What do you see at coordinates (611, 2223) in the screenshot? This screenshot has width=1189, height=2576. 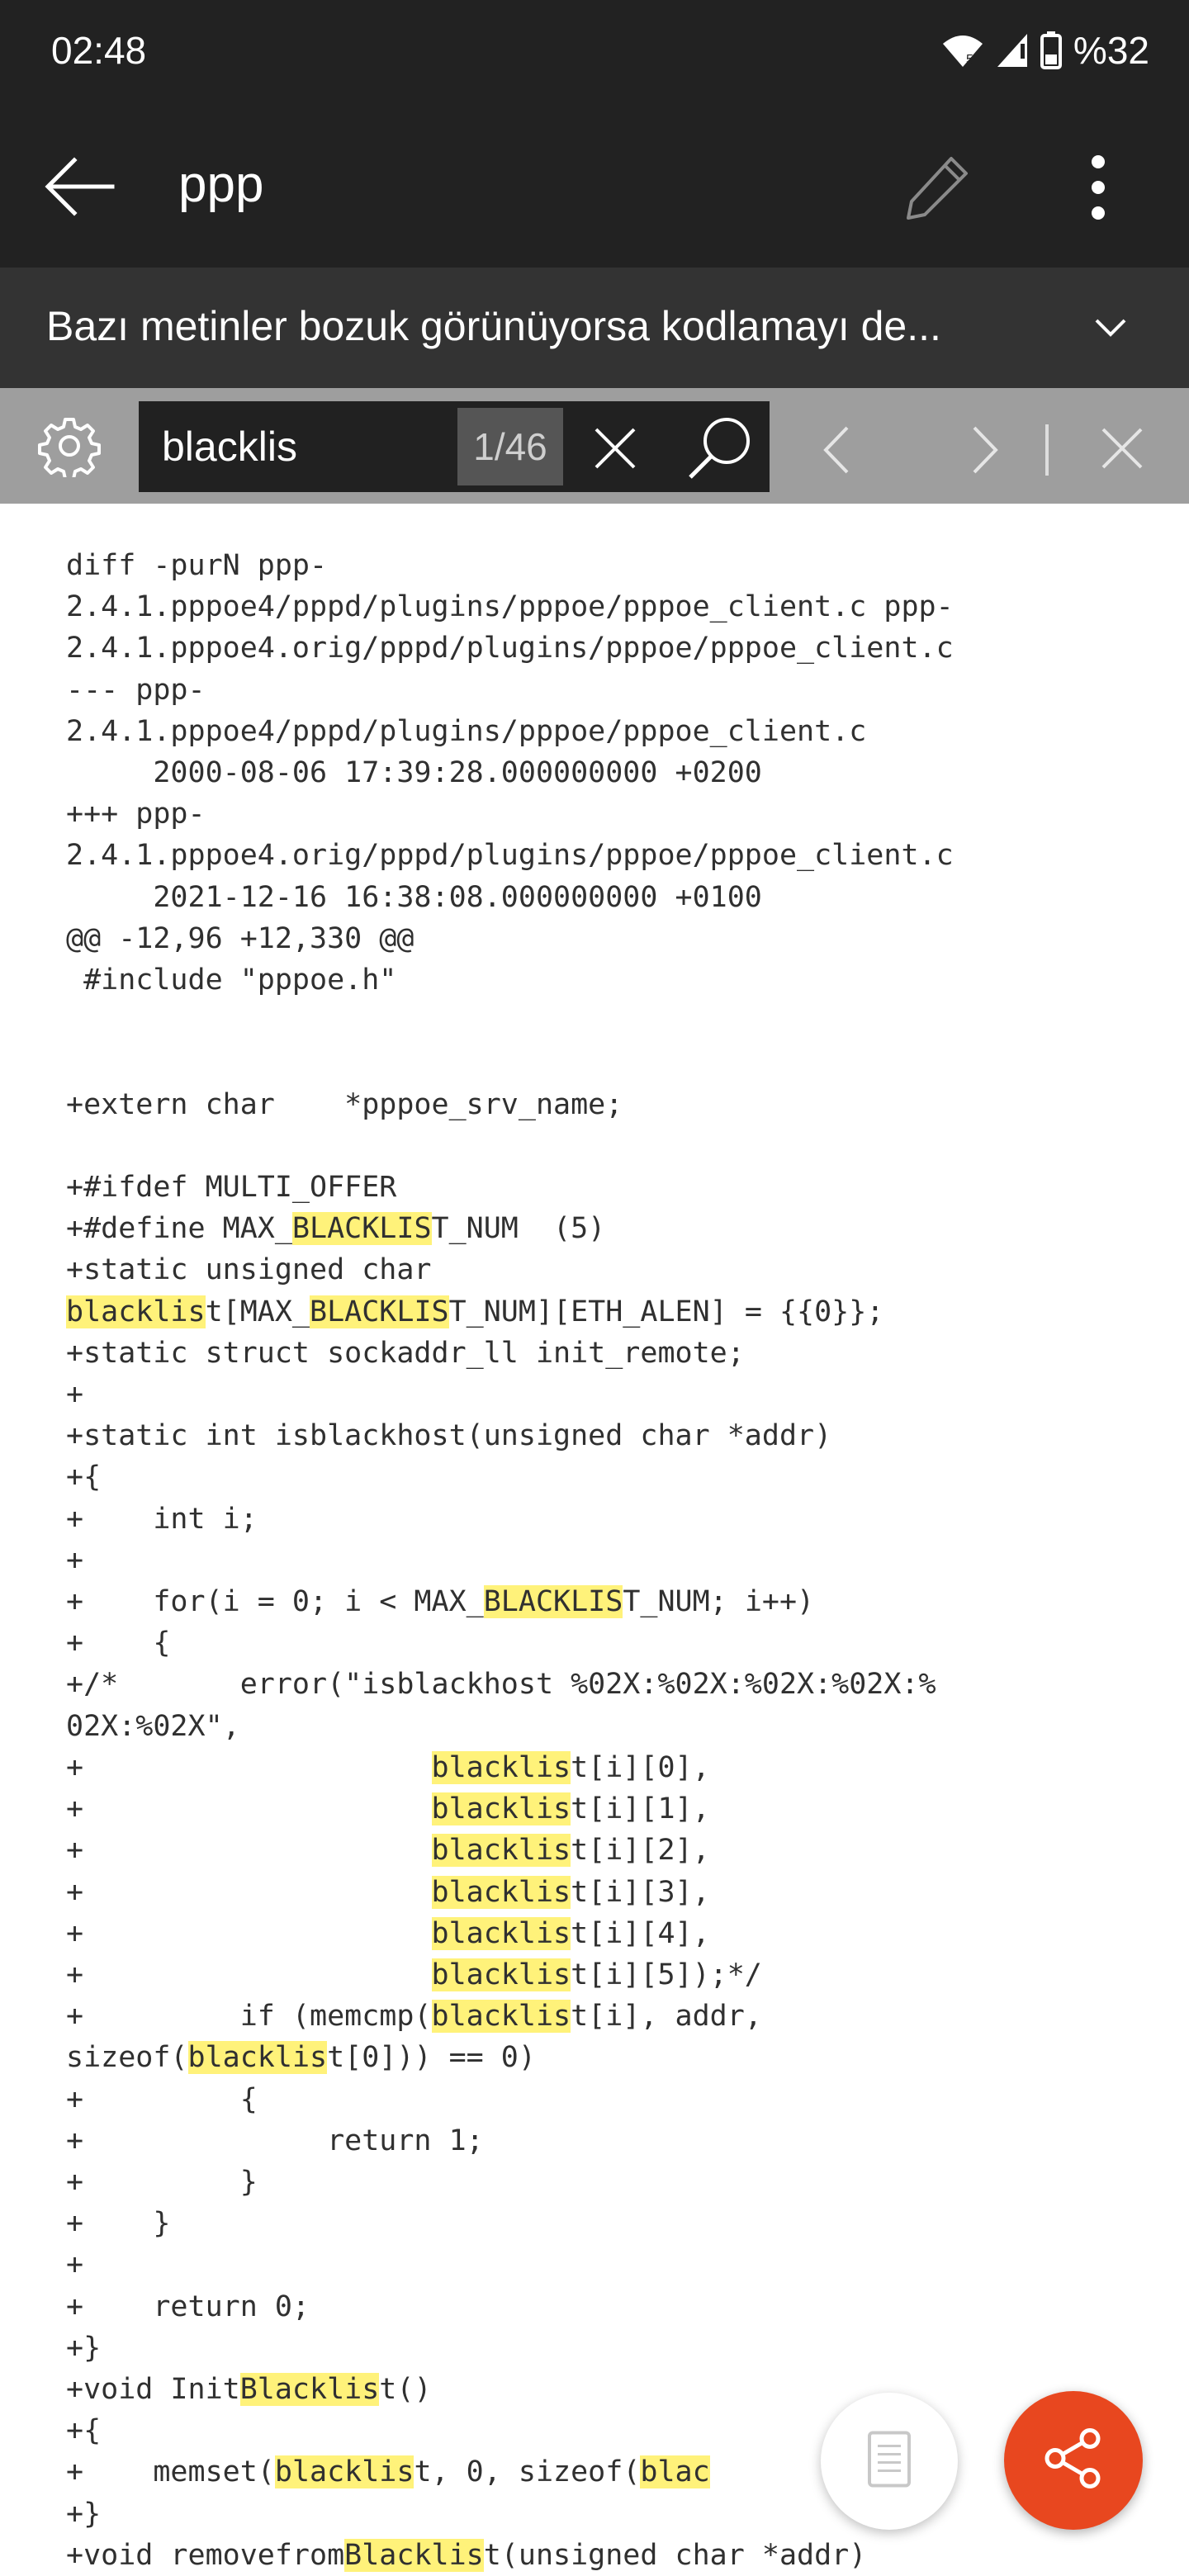 I see `code-line: + }` at bounding box center [611, 2223].